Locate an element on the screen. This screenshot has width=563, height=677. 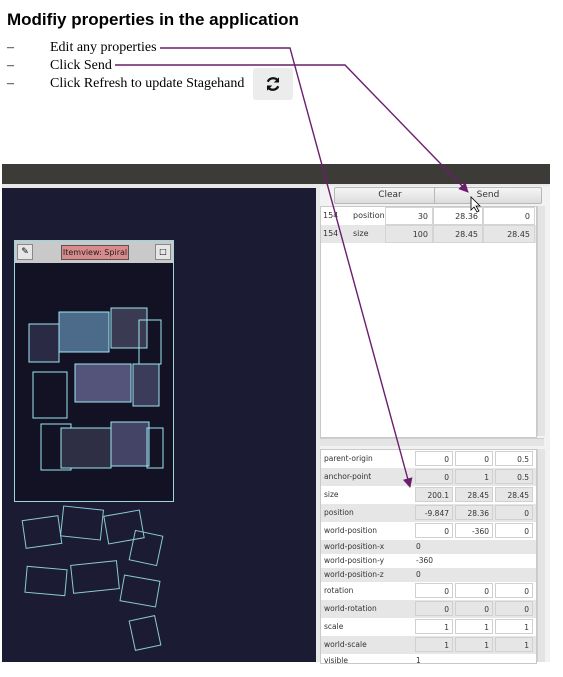
bullet-send: – Click Send is located at coordinates (59, 66).